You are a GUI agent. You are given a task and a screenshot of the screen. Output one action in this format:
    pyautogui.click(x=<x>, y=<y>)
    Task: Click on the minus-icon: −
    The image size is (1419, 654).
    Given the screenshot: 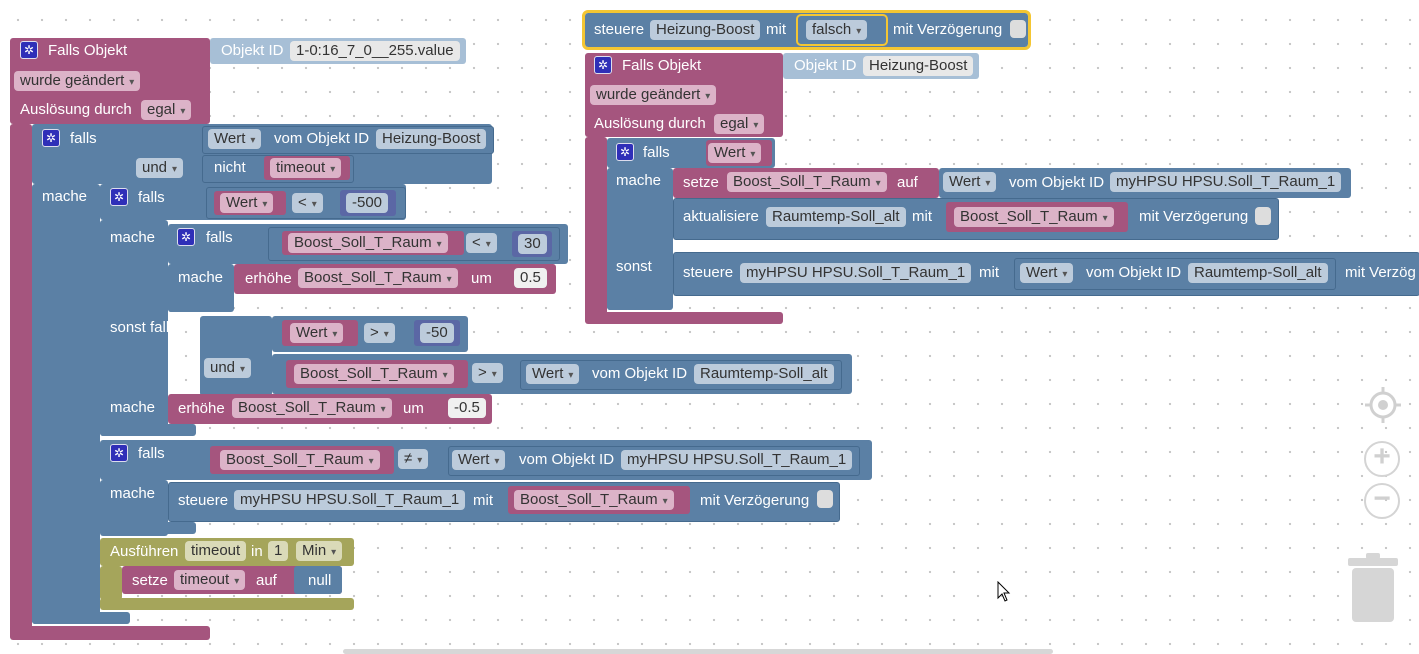 What is the action you would take?
    pyautogui.click(x=1382, y=498)
    